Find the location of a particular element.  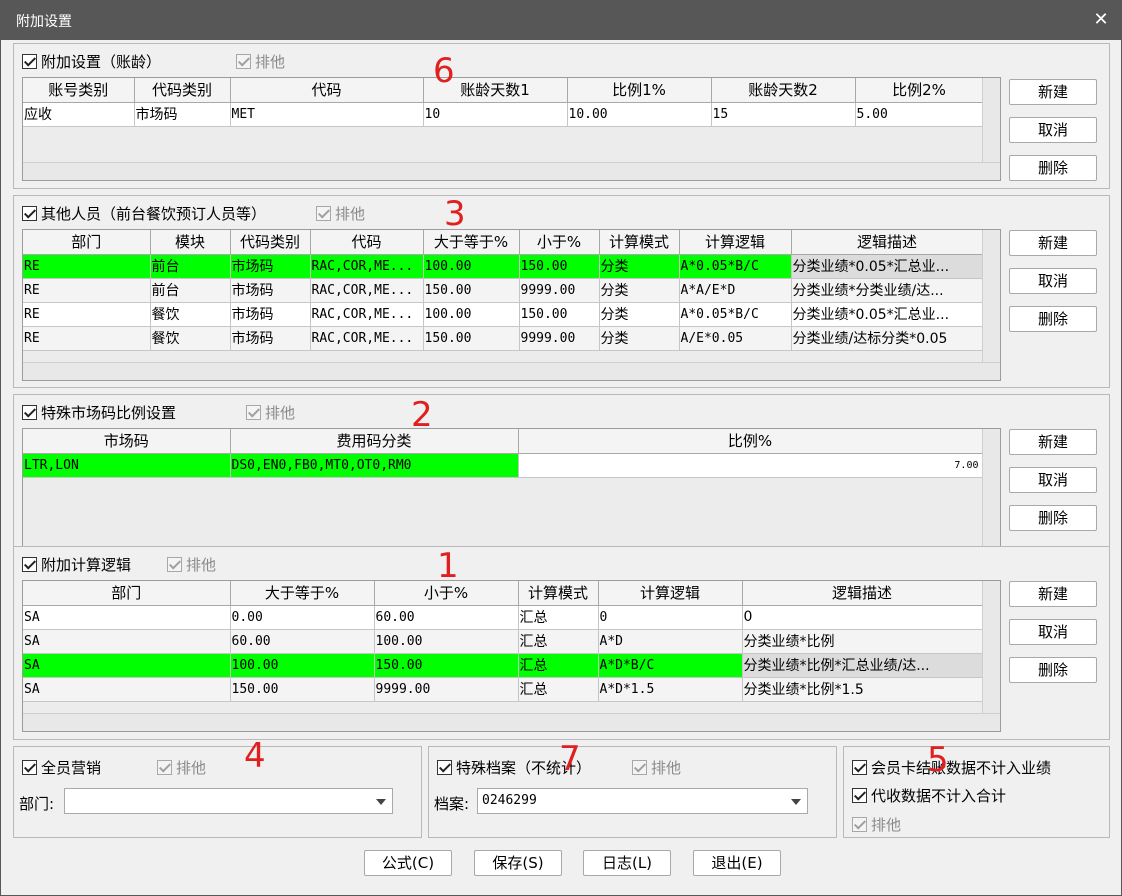

column-header: 费用码分类 is located at coordinates (374, 441).